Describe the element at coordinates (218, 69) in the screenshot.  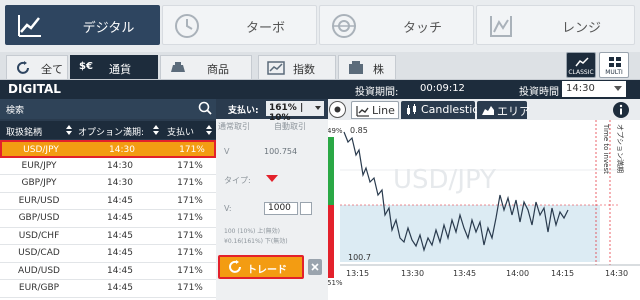
I see `tab-commodities-label: 商品` at that location.